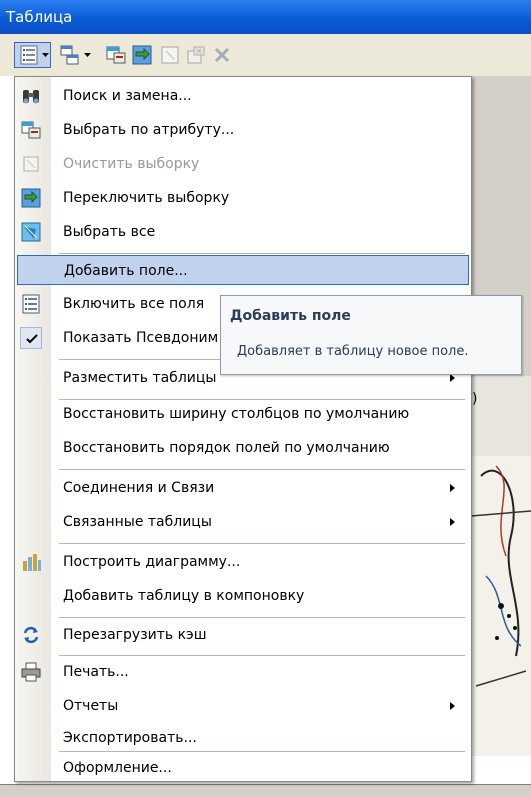 This screenshot has width=531, height=797. What do you see at coordinates (475, 399) in the screenshot?
I see `table-field-text: )` at bounding box center [475, 399].